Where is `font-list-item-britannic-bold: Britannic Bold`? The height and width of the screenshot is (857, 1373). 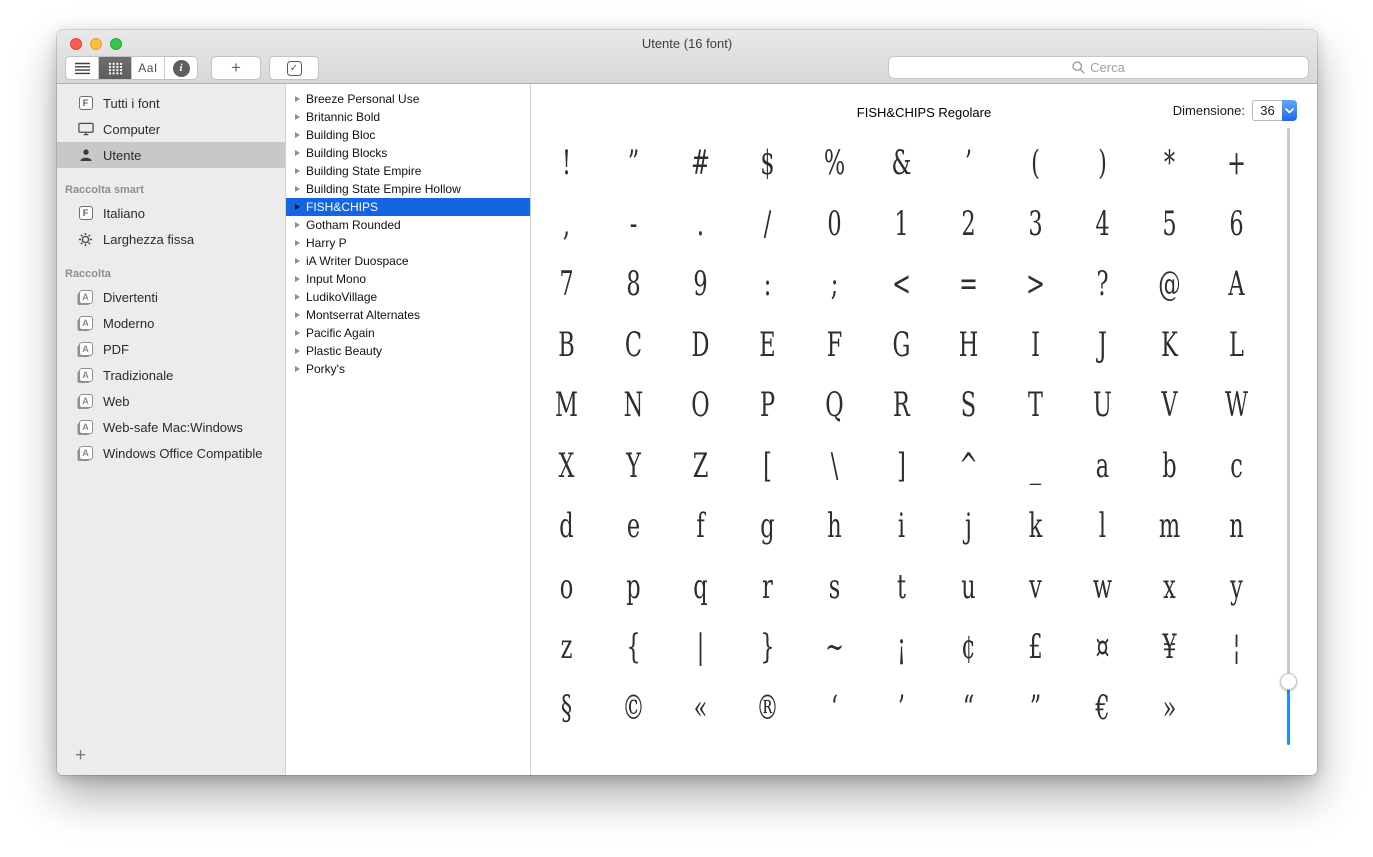 font-list-item-britannic-bold: Britannic Bold is located at coordinates (408, 117).